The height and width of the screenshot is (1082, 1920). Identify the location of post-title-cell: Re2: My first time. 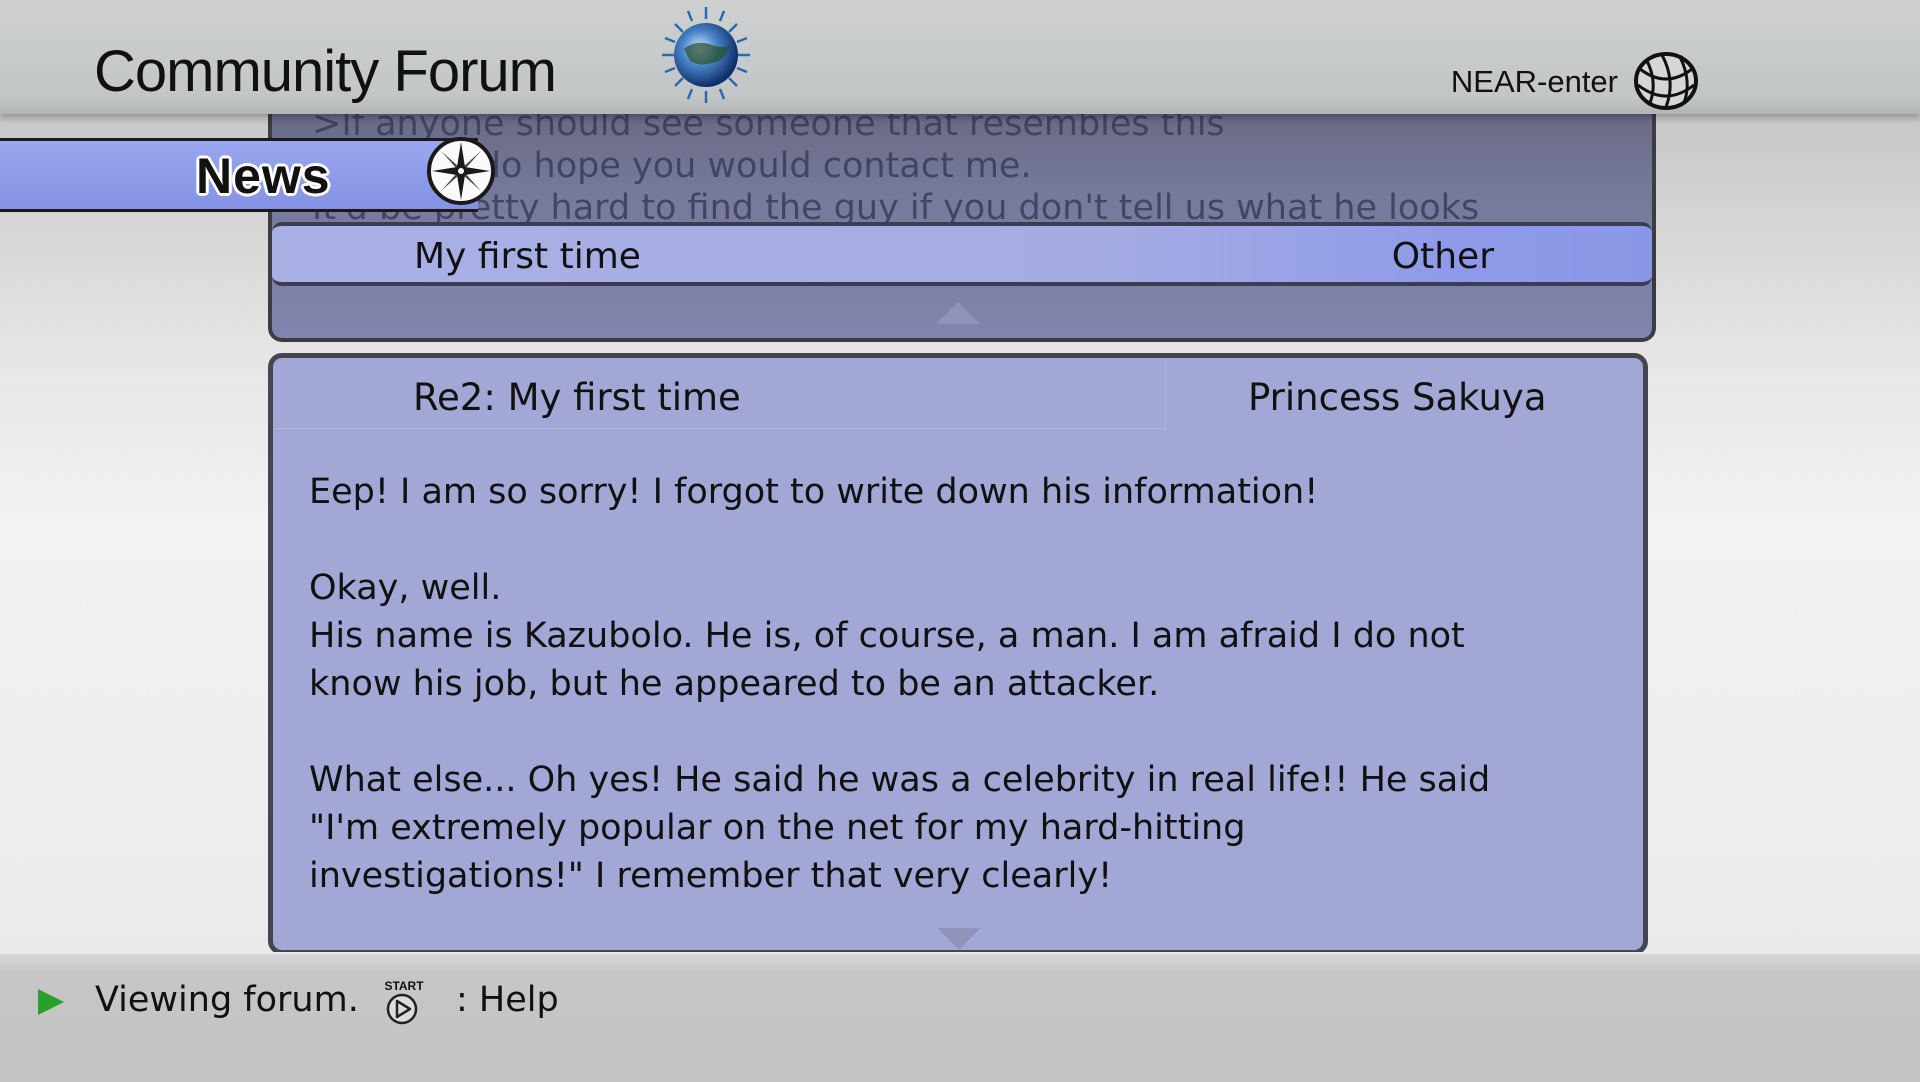
(719, 393).